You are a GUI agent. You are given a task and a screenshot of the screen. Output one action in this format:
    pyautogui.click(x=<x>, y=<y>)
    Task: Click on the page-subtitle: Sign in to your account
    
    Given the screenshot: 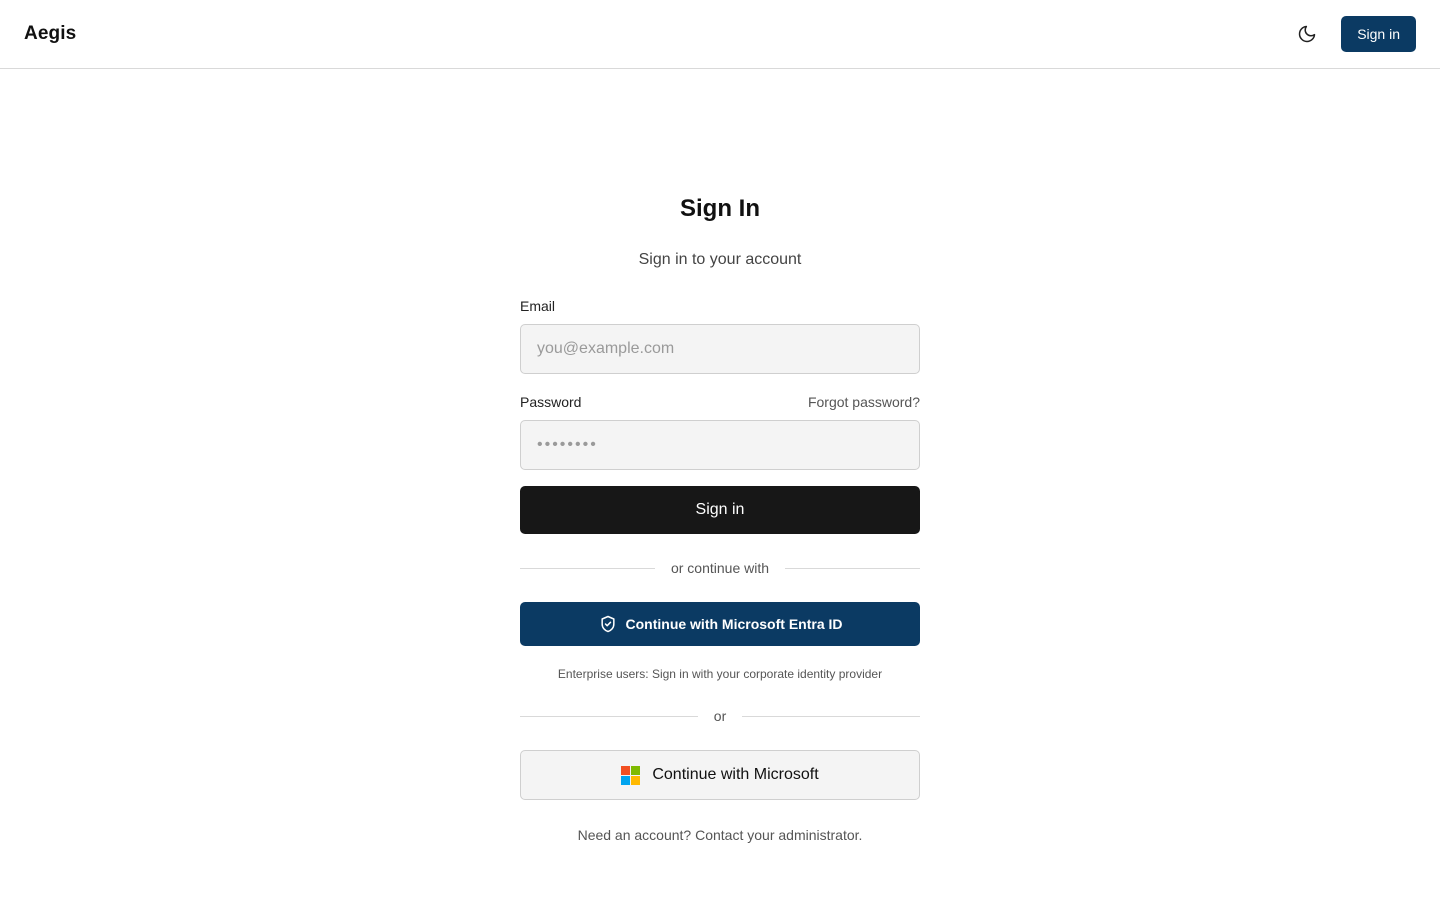 What is the action you would take?
    pyautogui.click(x=720, y=259)
    